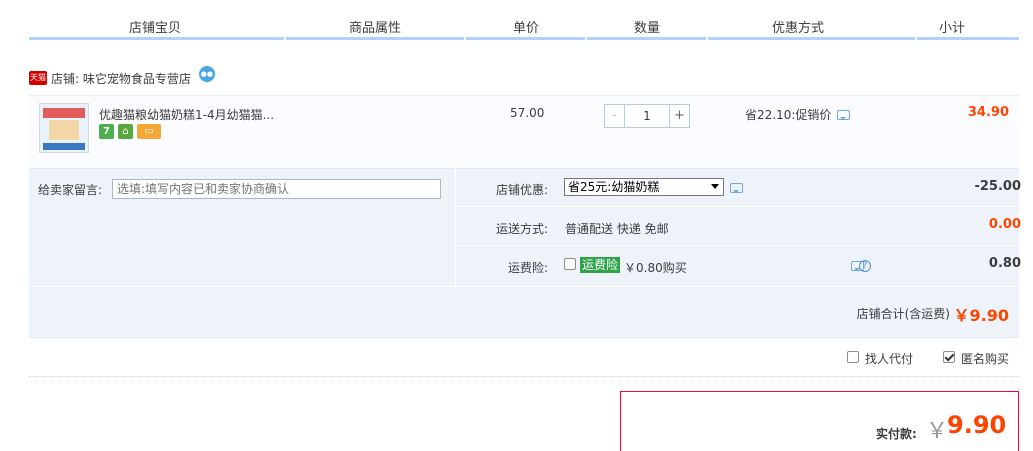 This screenshot has height=451, width=1033. I want to click on column-attributes: 商品属性, so click(375, 28).